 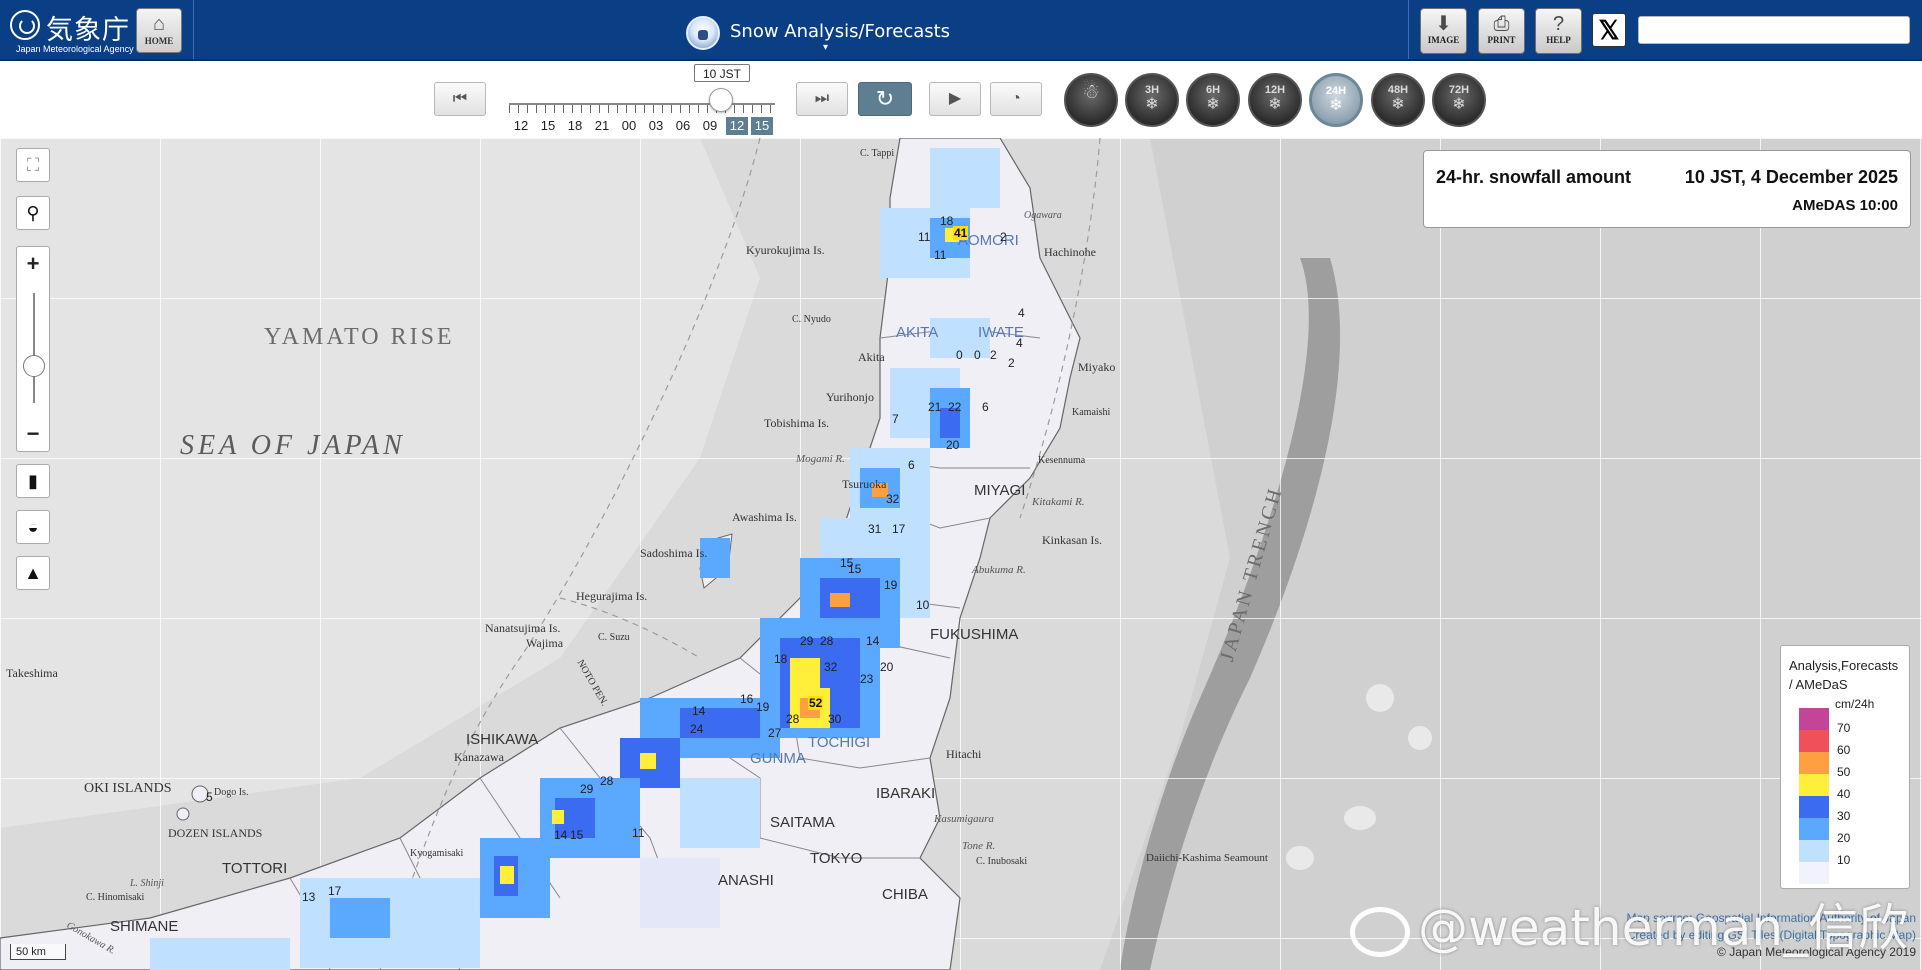 I want to click on hour-label: 00, so click(x=629, y=126).